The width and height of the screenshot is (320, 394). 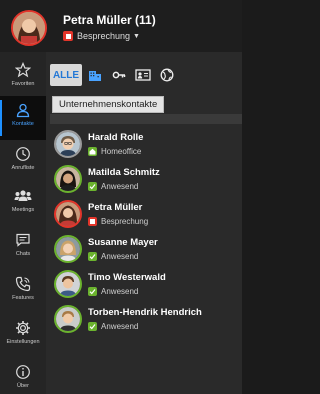 I want to click on chevron-down-icon: ▼, so click(x=136, y=36).